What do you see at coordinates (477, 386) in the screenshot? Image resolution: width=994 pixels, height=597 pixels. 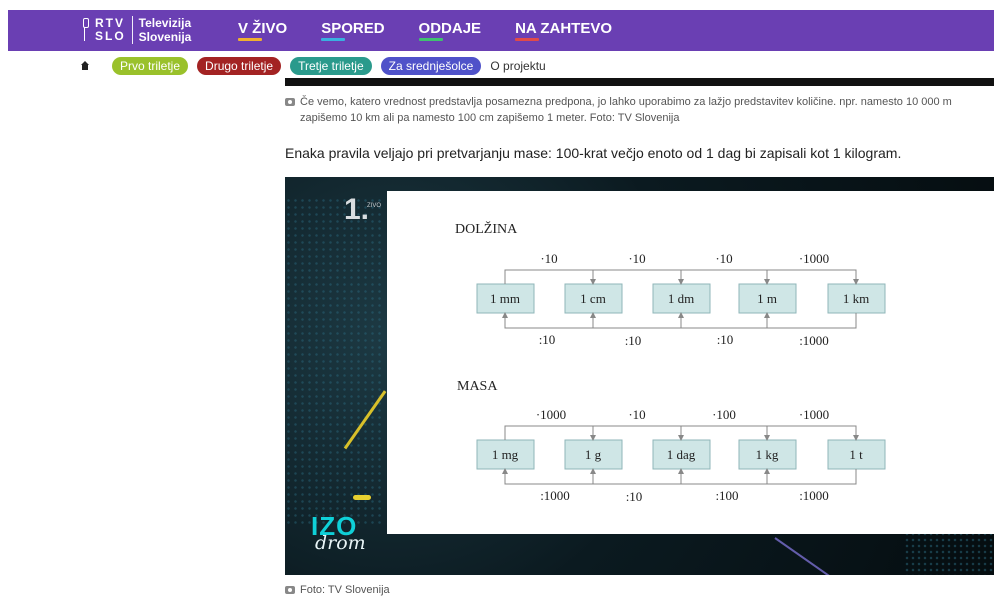 I see `masa-title: MASA` at bounding box center [477, 386].